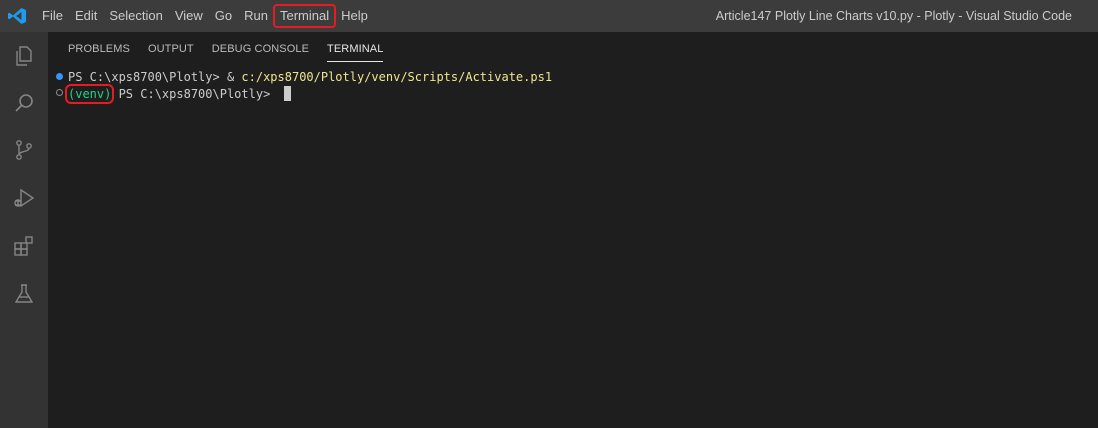 This screenshot has width=1098, height=428. What do you see at coordinates (24, 150) in the screenshot?
I see `source-control-icon` at bounding box center [24, 150].